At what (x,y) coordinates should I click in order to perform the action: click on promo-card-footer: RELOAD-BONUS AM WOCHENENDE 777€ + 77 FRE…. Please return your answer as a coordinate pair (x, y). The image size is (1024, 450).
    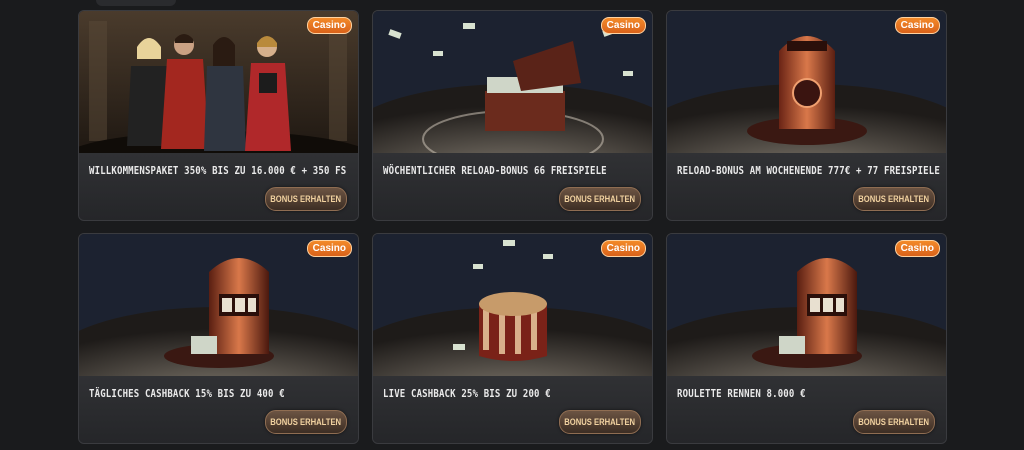
    Looking at the image, I should click on (806, 186).